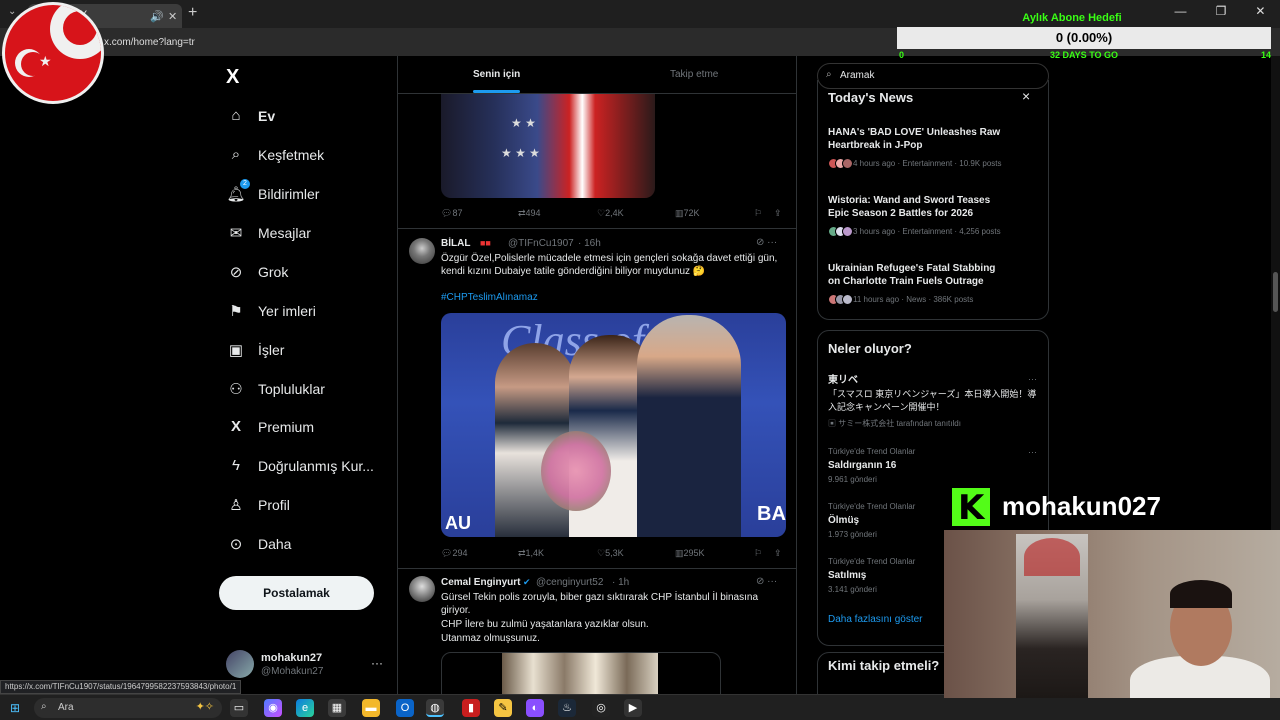  What do you see at coordinates (894, 423) in the screenshot?
I see `promo-label: ▣ サミー株式会社 tarafından tanıtıldı` at bounding box center [894, 423].